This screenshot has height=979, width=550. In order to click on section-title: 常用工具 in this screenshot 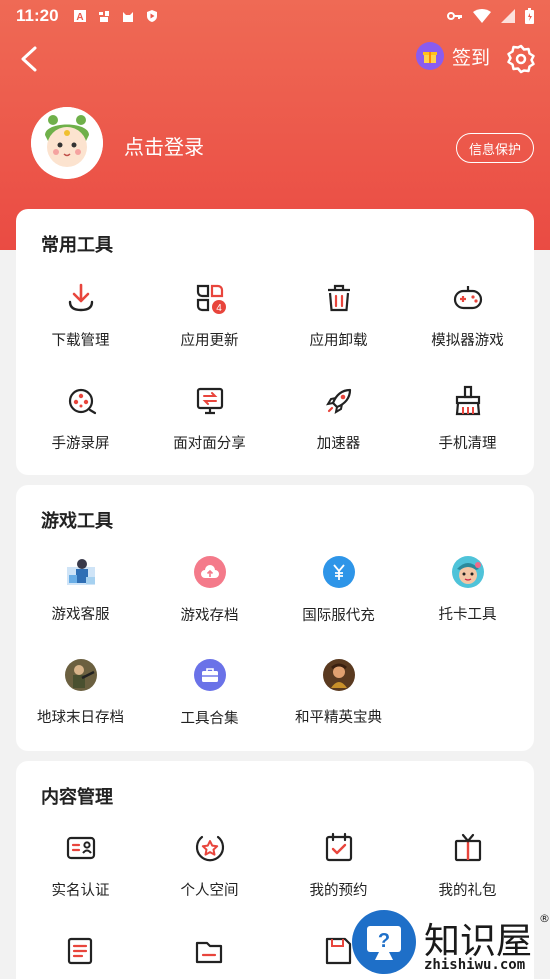, I will do `click(77, 245)`.